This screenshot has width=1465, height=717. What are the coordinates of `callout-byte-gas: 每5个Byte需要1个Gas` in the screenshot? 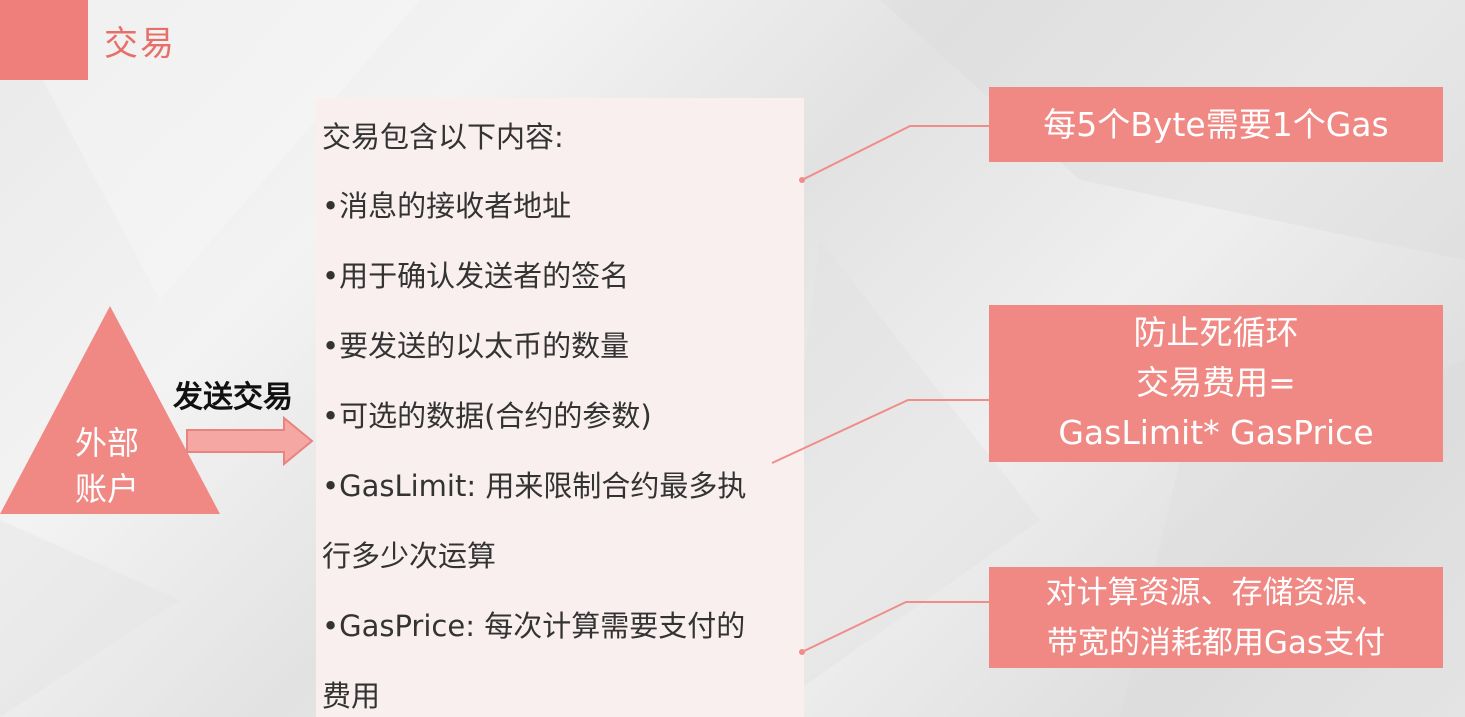 It's located at (1216, 124).